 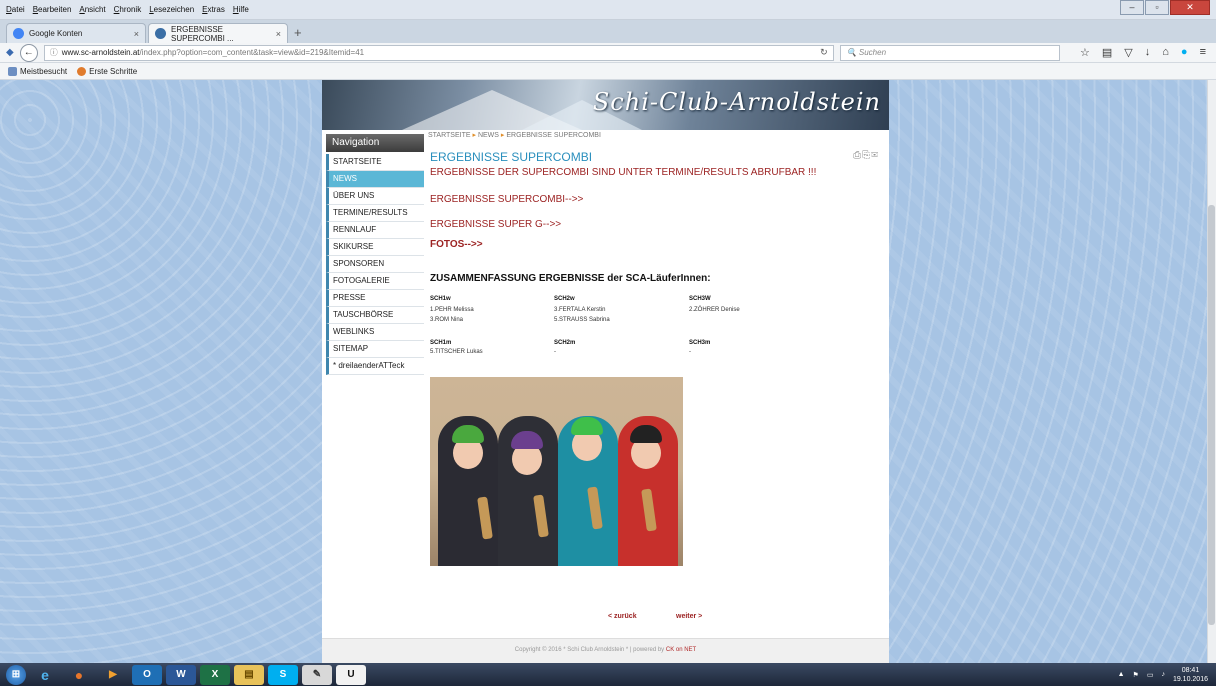 I want to click on clock: 08:41 19.10.2016, so click(x=1190, y=675).